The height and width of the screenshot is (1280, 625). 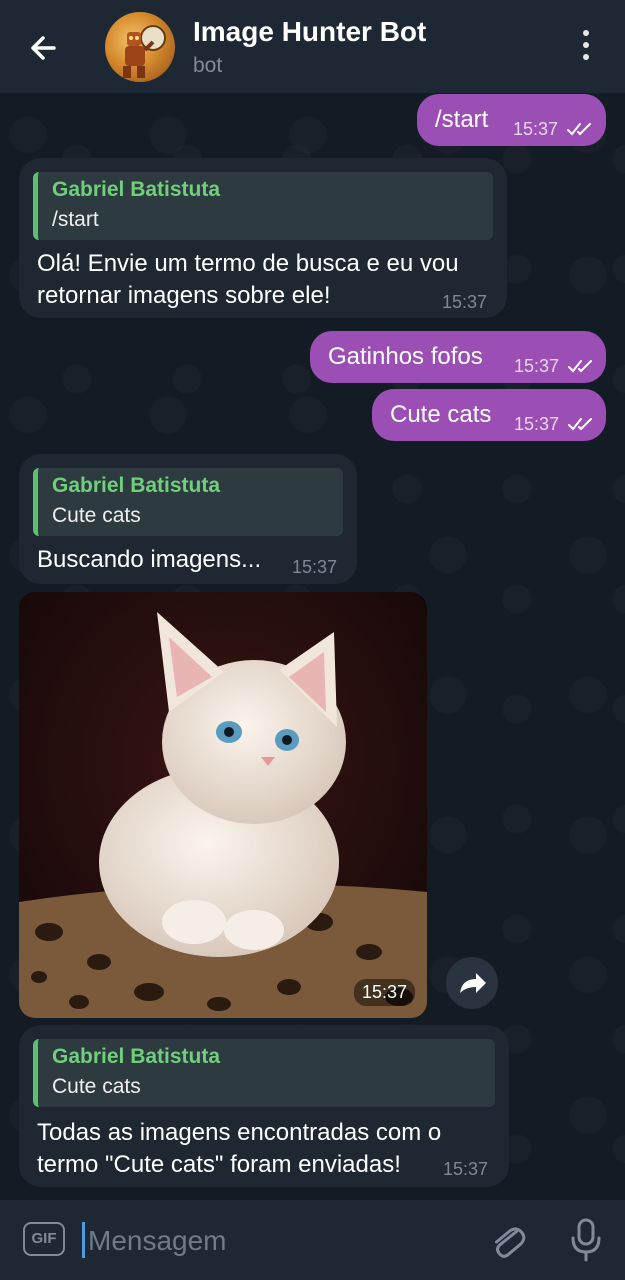 I want to click on more-vertical-icon, so click(x=586, y=48).